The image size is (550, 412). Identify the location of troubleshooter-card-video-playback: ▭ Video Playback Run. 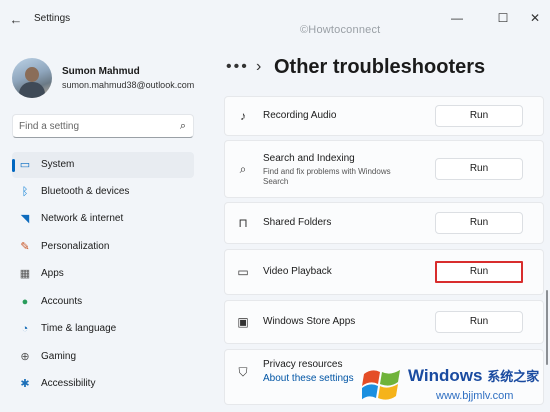
(384, 272).